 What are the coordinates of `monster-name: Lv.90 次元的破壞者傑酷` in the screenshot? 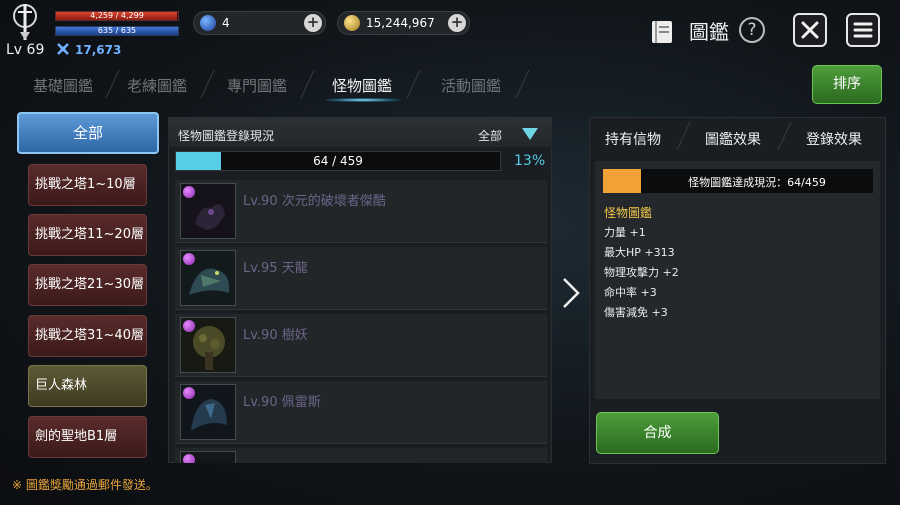 It's located at (314, 201).